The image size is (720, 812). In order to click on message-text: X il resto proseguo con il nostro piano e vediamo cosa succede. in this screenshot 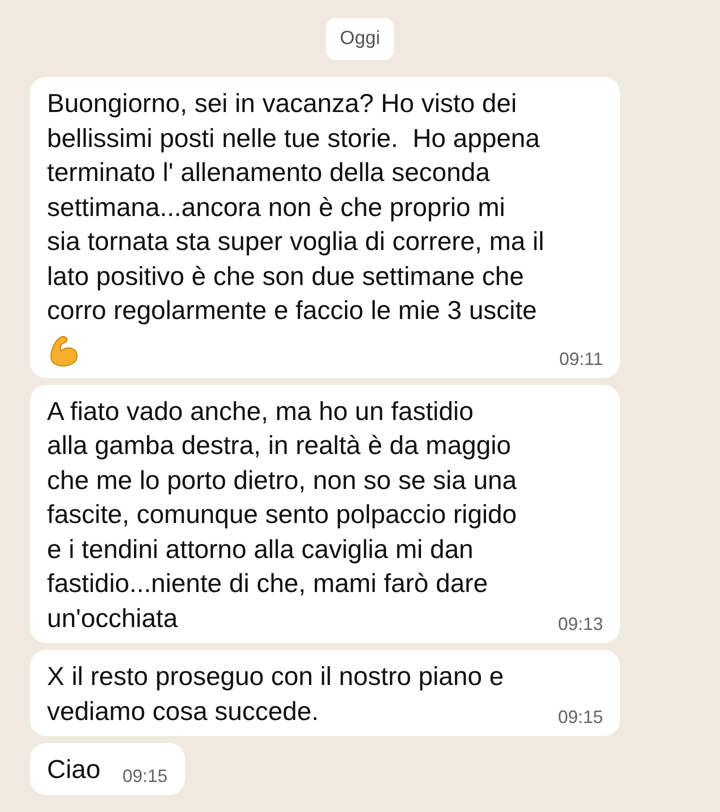, I will do `click(275, 694)`.